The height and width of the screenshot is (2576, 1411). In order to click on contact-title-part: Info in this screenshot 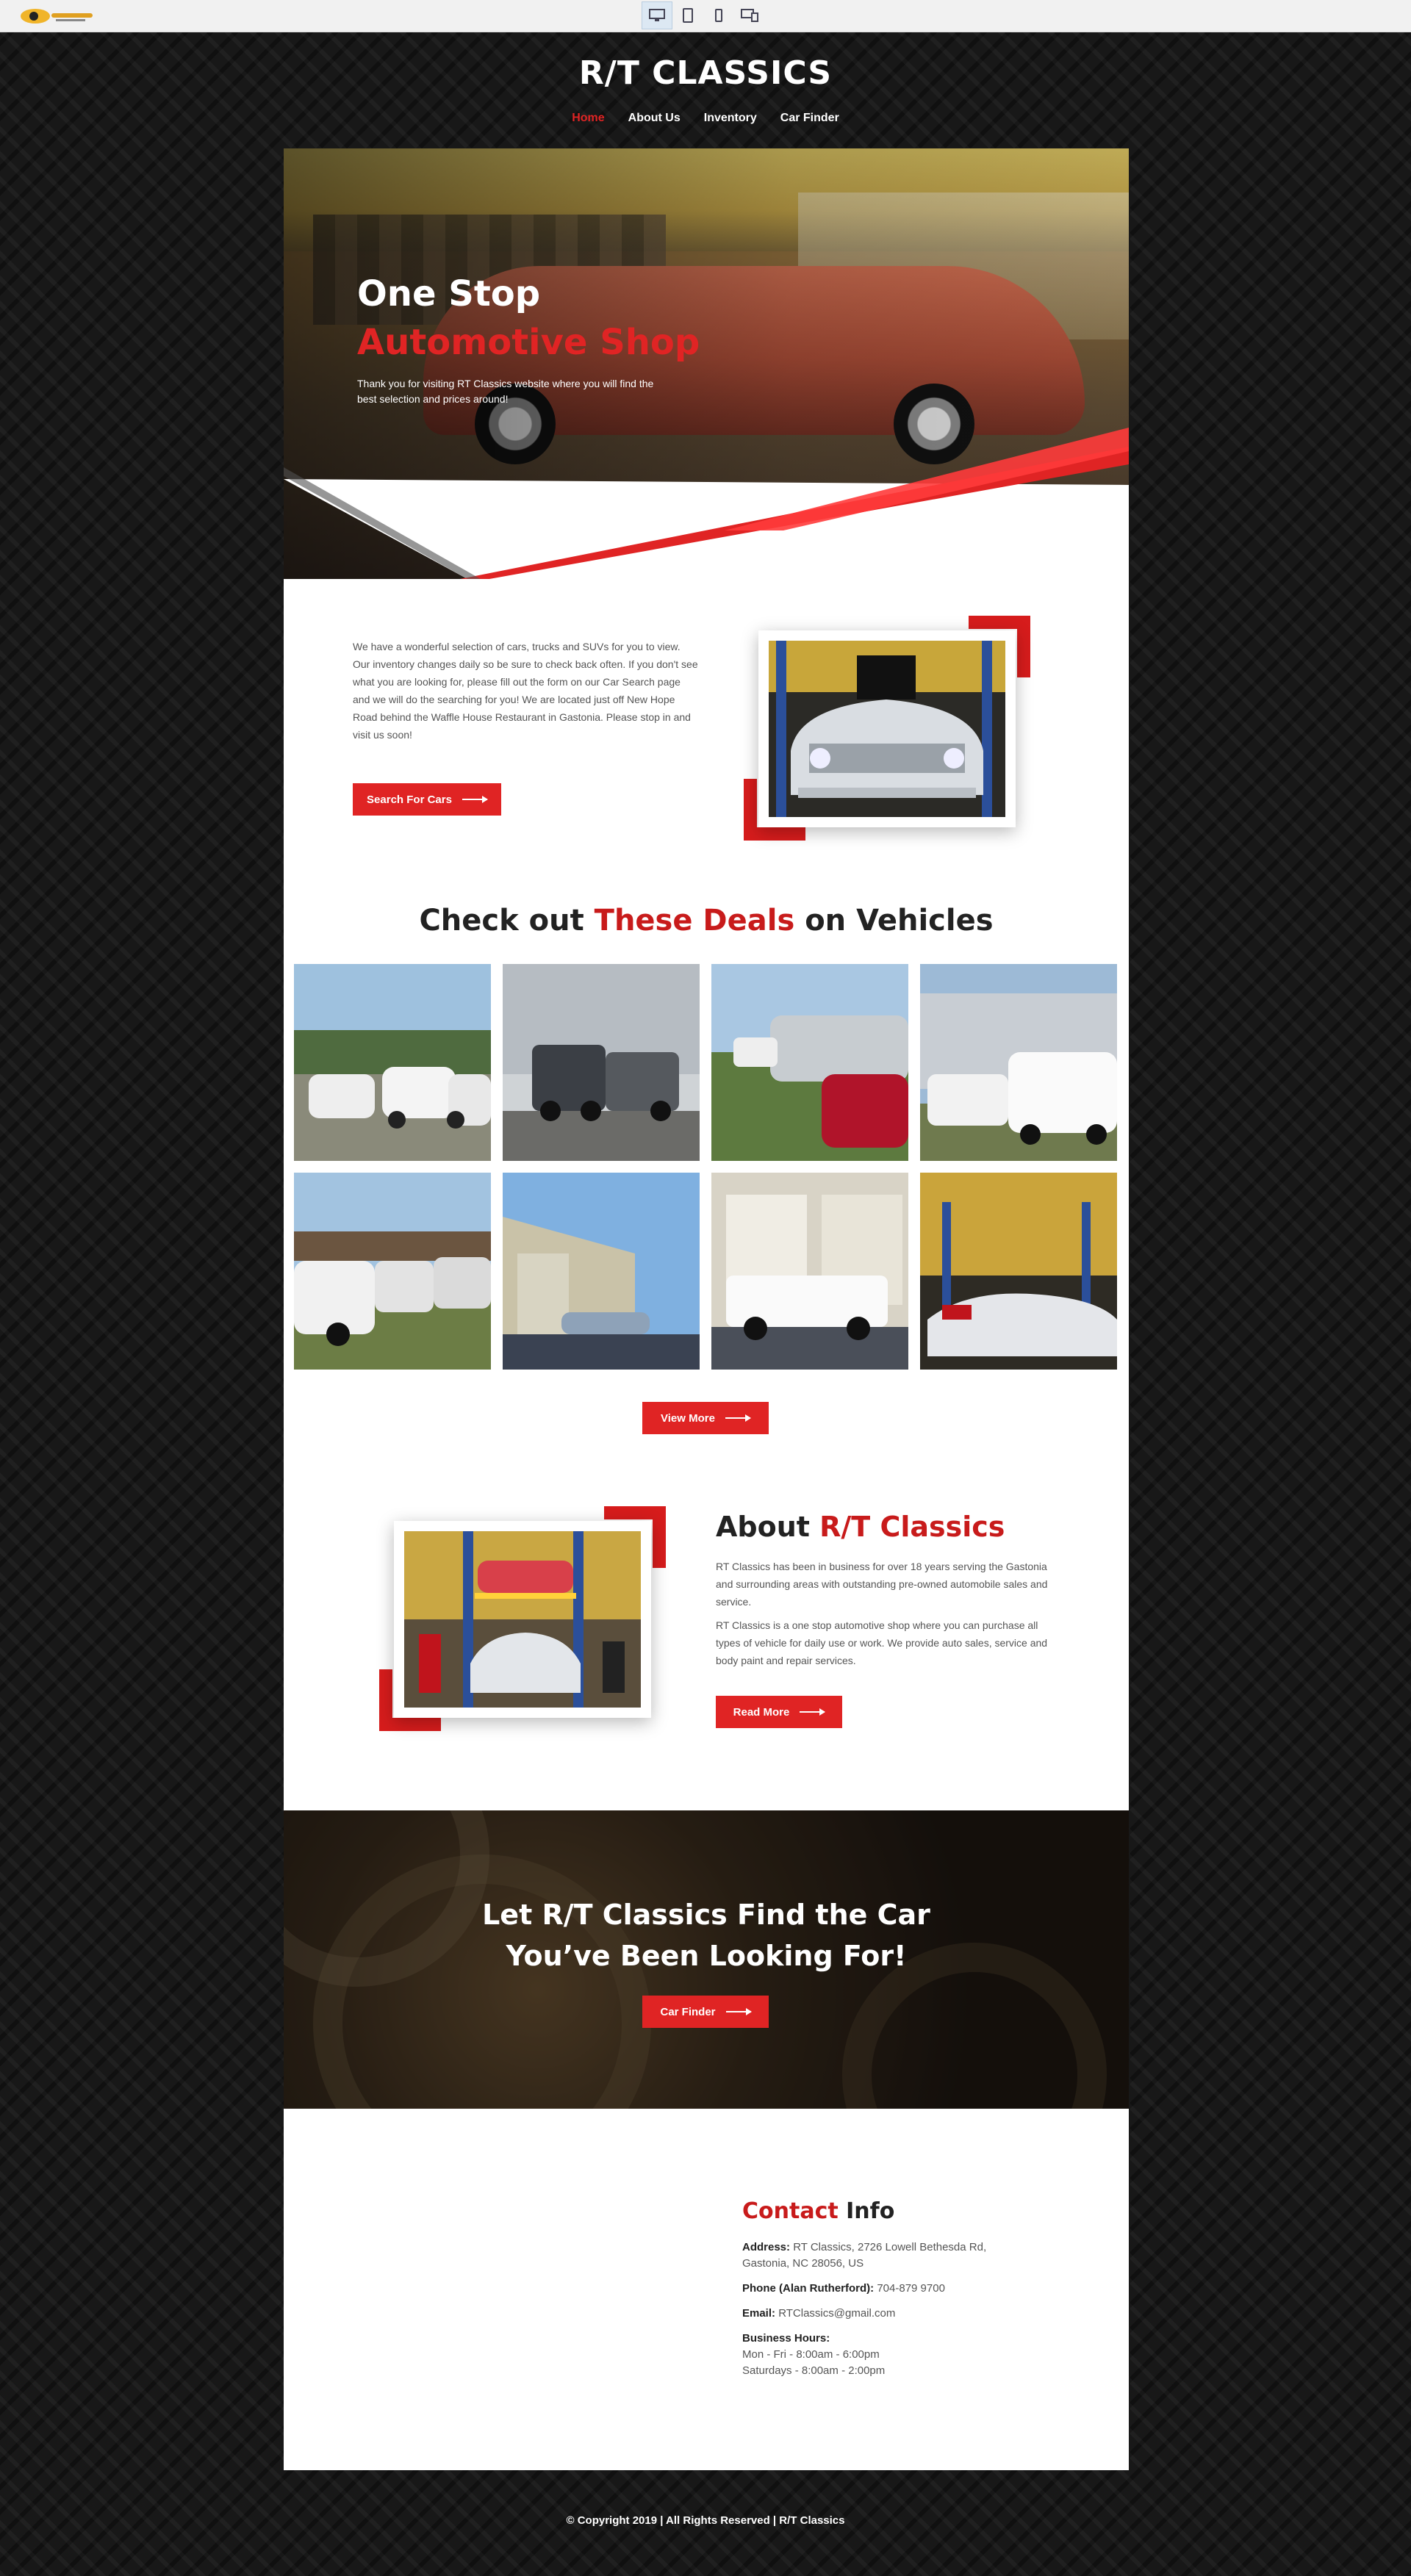, I will do `click(866, 2211)`.